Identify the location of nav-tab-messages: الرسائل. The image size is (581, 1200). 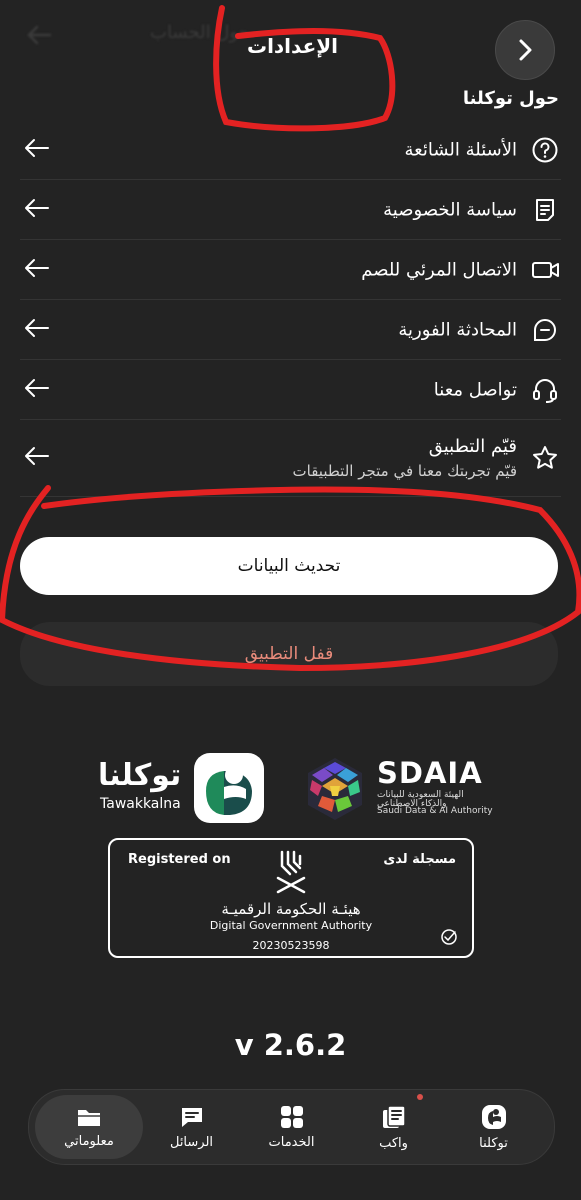
(191, 1127).